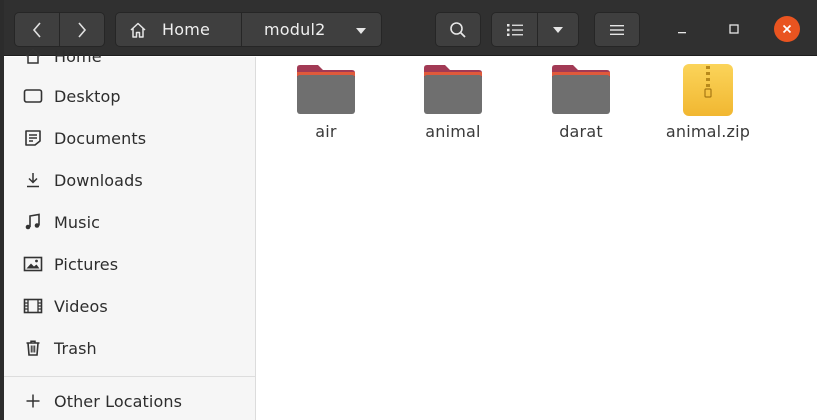 The image size is (817, 420). What do you see at coordinates (453, 131) in the screenshot?
I see `file-name: animal` at bounding box center [453, 131].